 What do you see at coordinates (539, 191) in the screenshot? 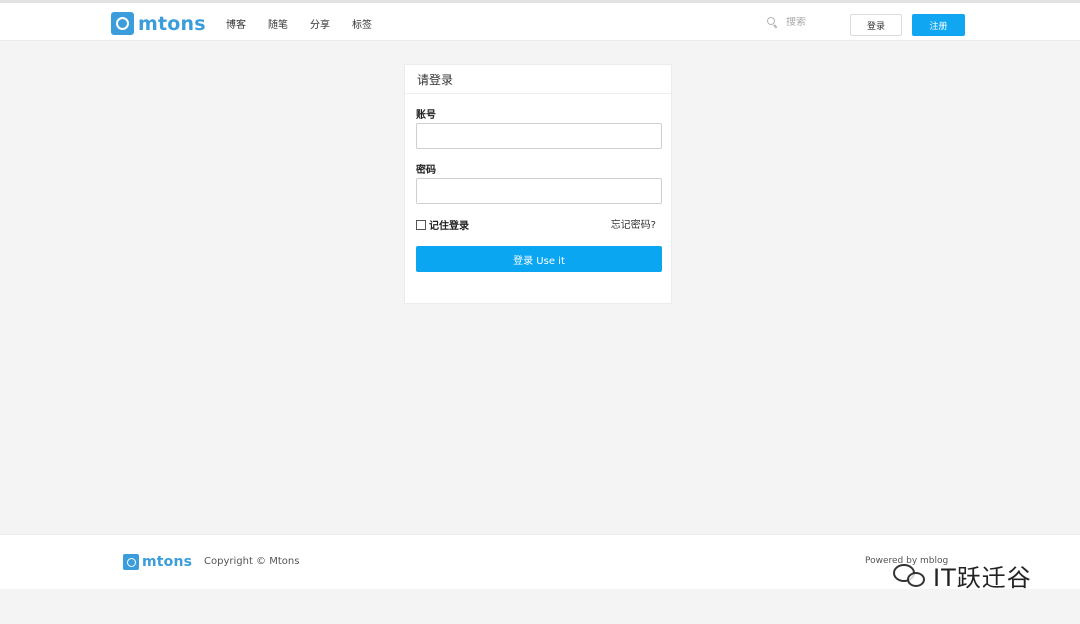
I see `password-input` at bounding box center [539, 191].